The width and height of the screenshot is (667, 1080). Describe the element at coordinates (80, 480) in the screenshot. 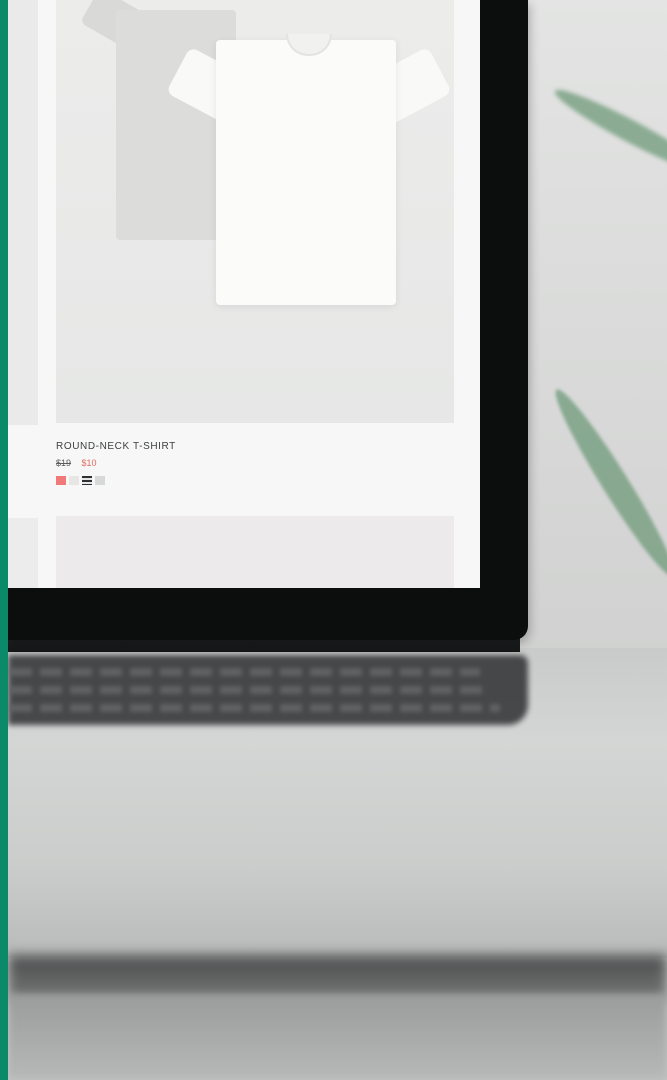

I see `color-swatches` at that location.